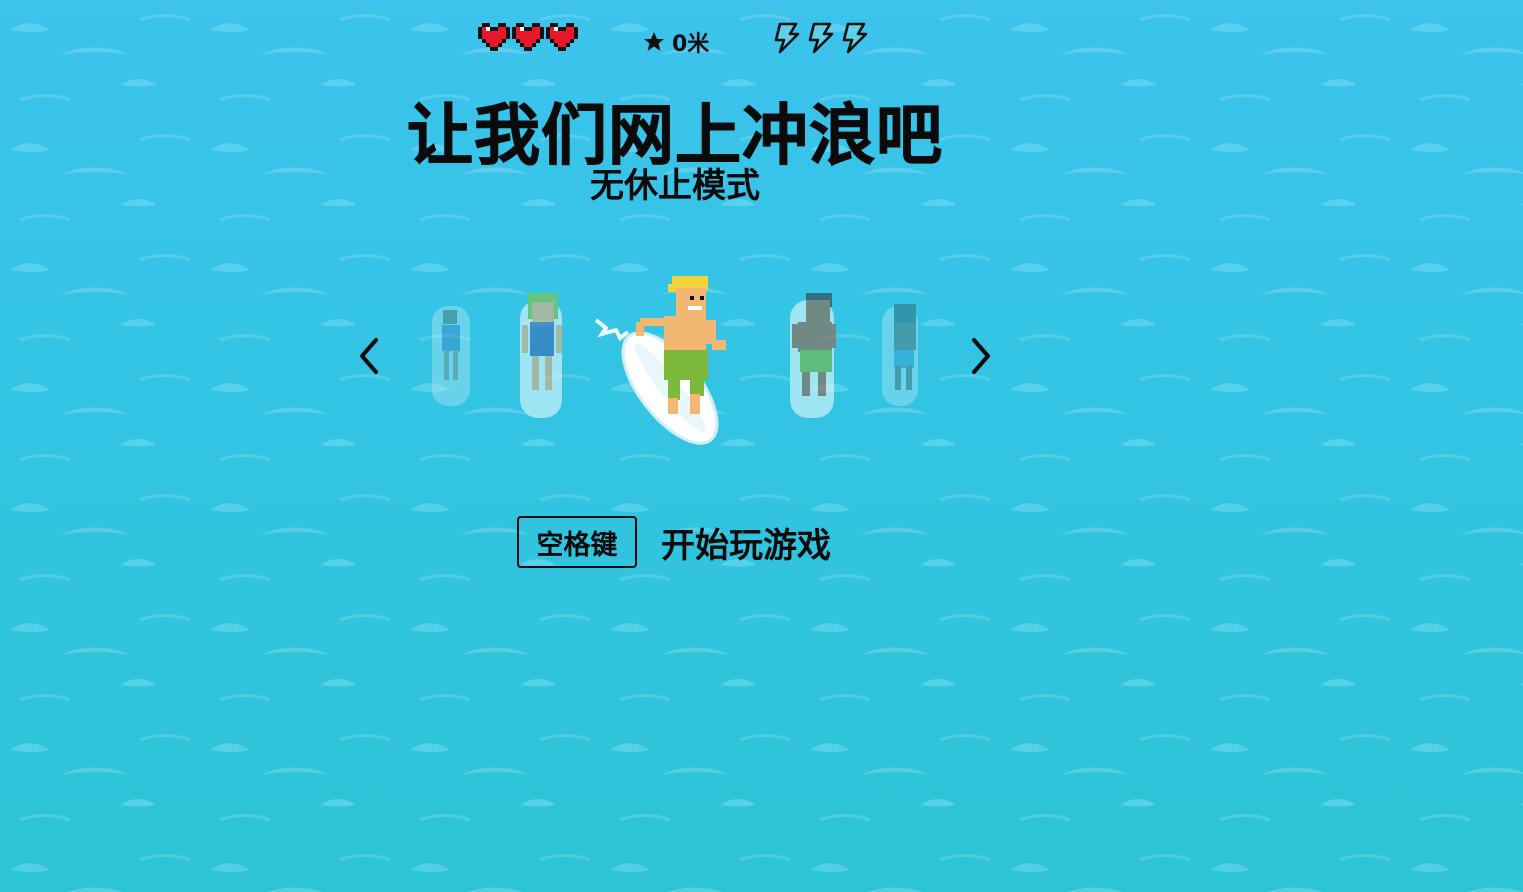  I want to click on start-prompt: 空格键 开始玩游戏, so click(674, 542).